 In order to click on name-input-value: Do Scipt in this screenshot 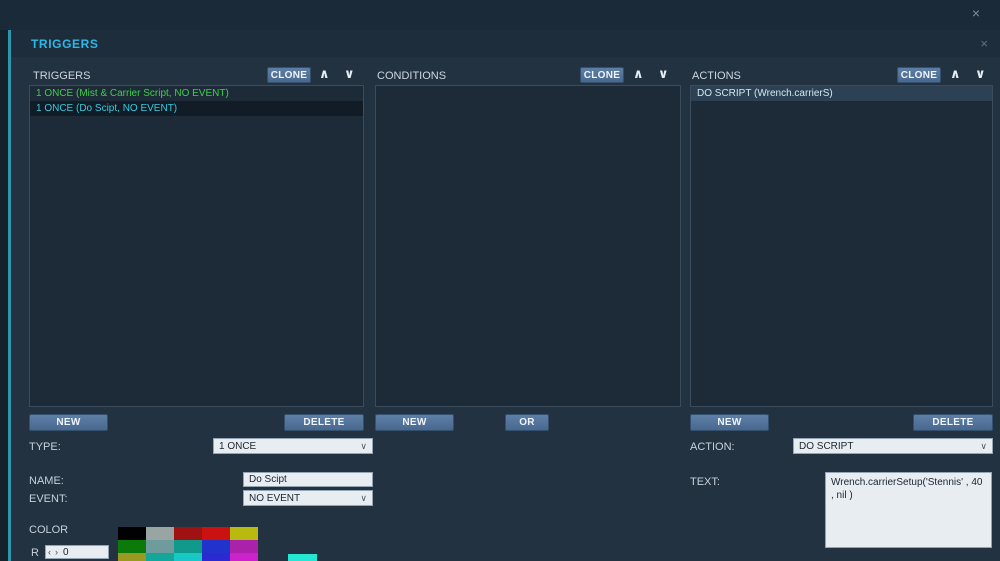, I will do `click(268, 479)`.